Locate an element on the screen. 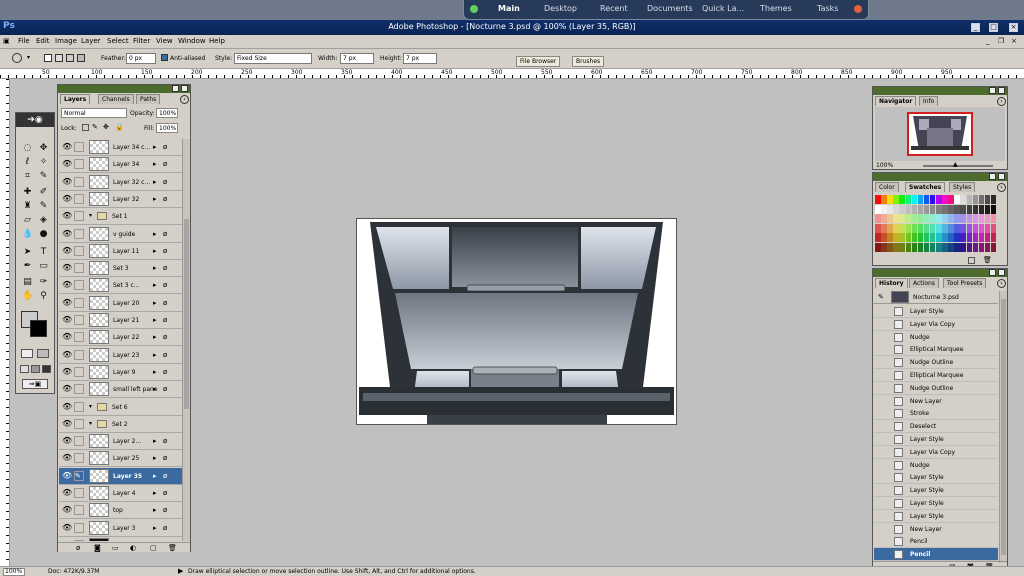 Image resolution: width=1024 pixels, height=576 pixels. opacity-input: 100% is located at coordinates (167, 113).